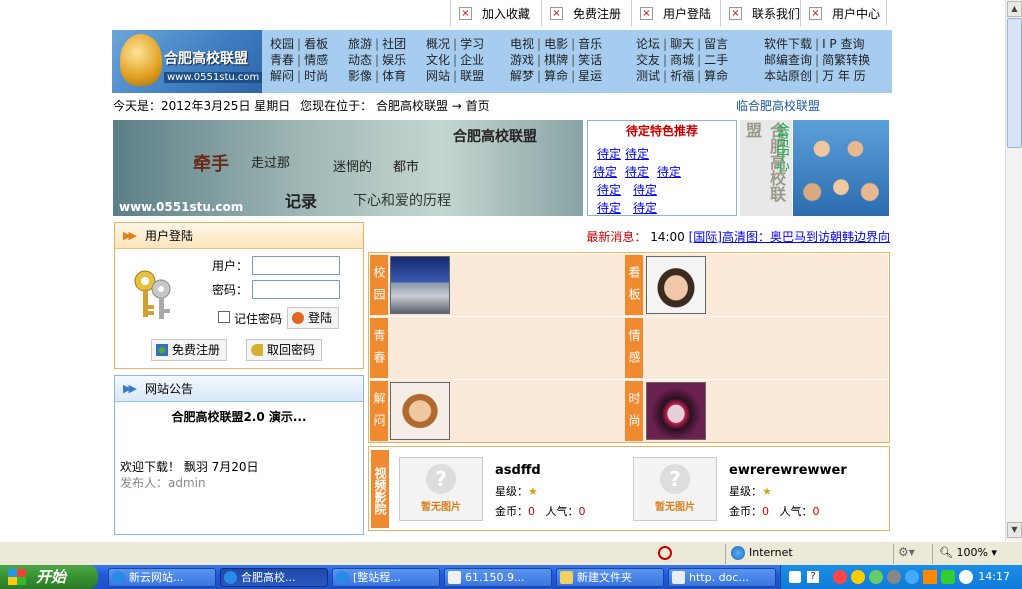 The height and width of the screenshot is (589, 1022). Describe the element at coordinates (472, 60) in the screenshot. I see `nav-link: 企业` at that location.